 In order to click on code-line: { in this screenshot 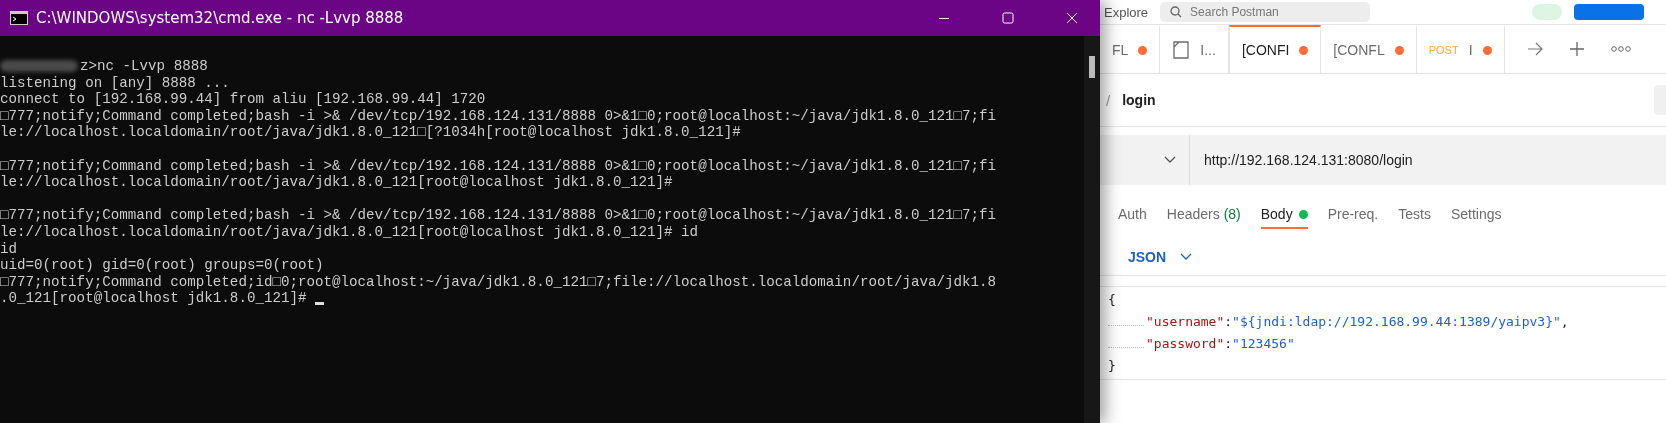, I will do `click(1112, 300)`.